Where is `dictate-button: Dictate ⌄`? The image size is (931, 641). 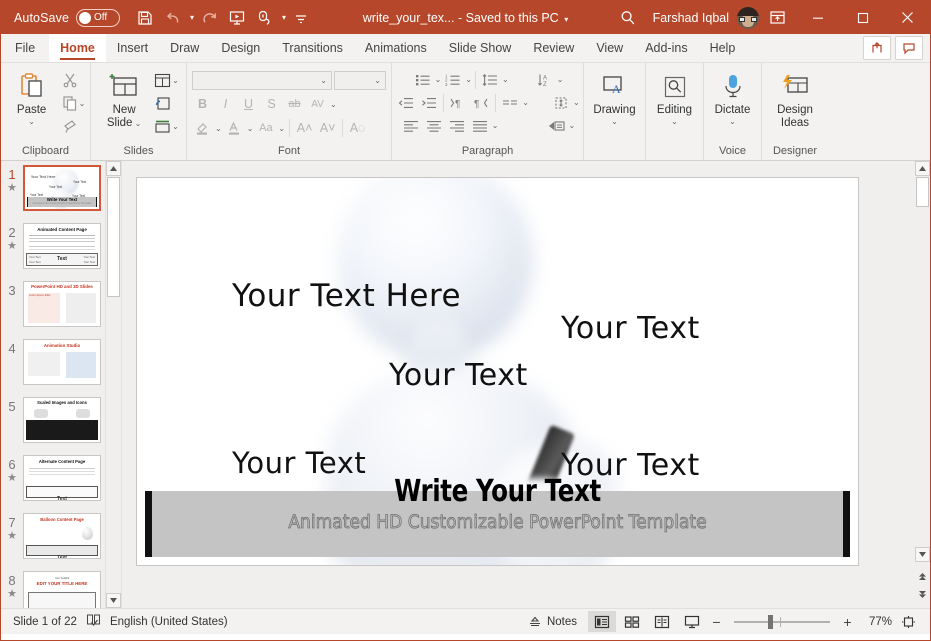 dictate-button: Dictate ⌄ is located at coordinates (733, 96).